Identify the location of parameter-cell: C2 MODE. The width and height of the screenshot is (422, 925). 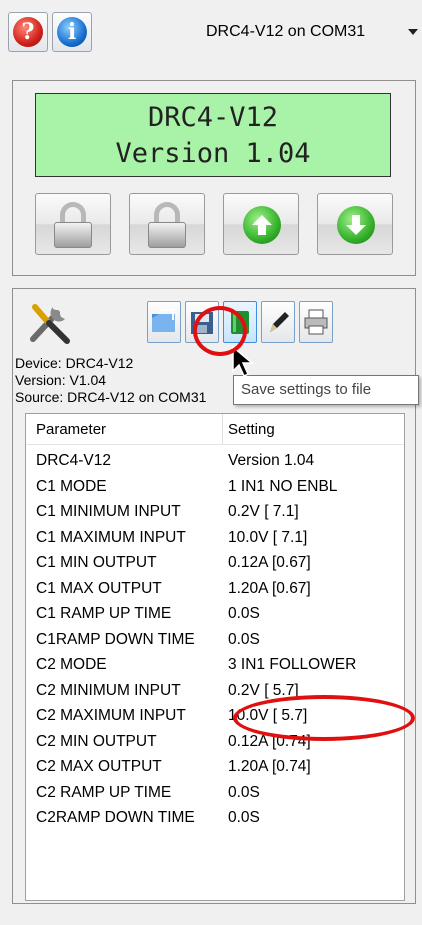
(71, 664).